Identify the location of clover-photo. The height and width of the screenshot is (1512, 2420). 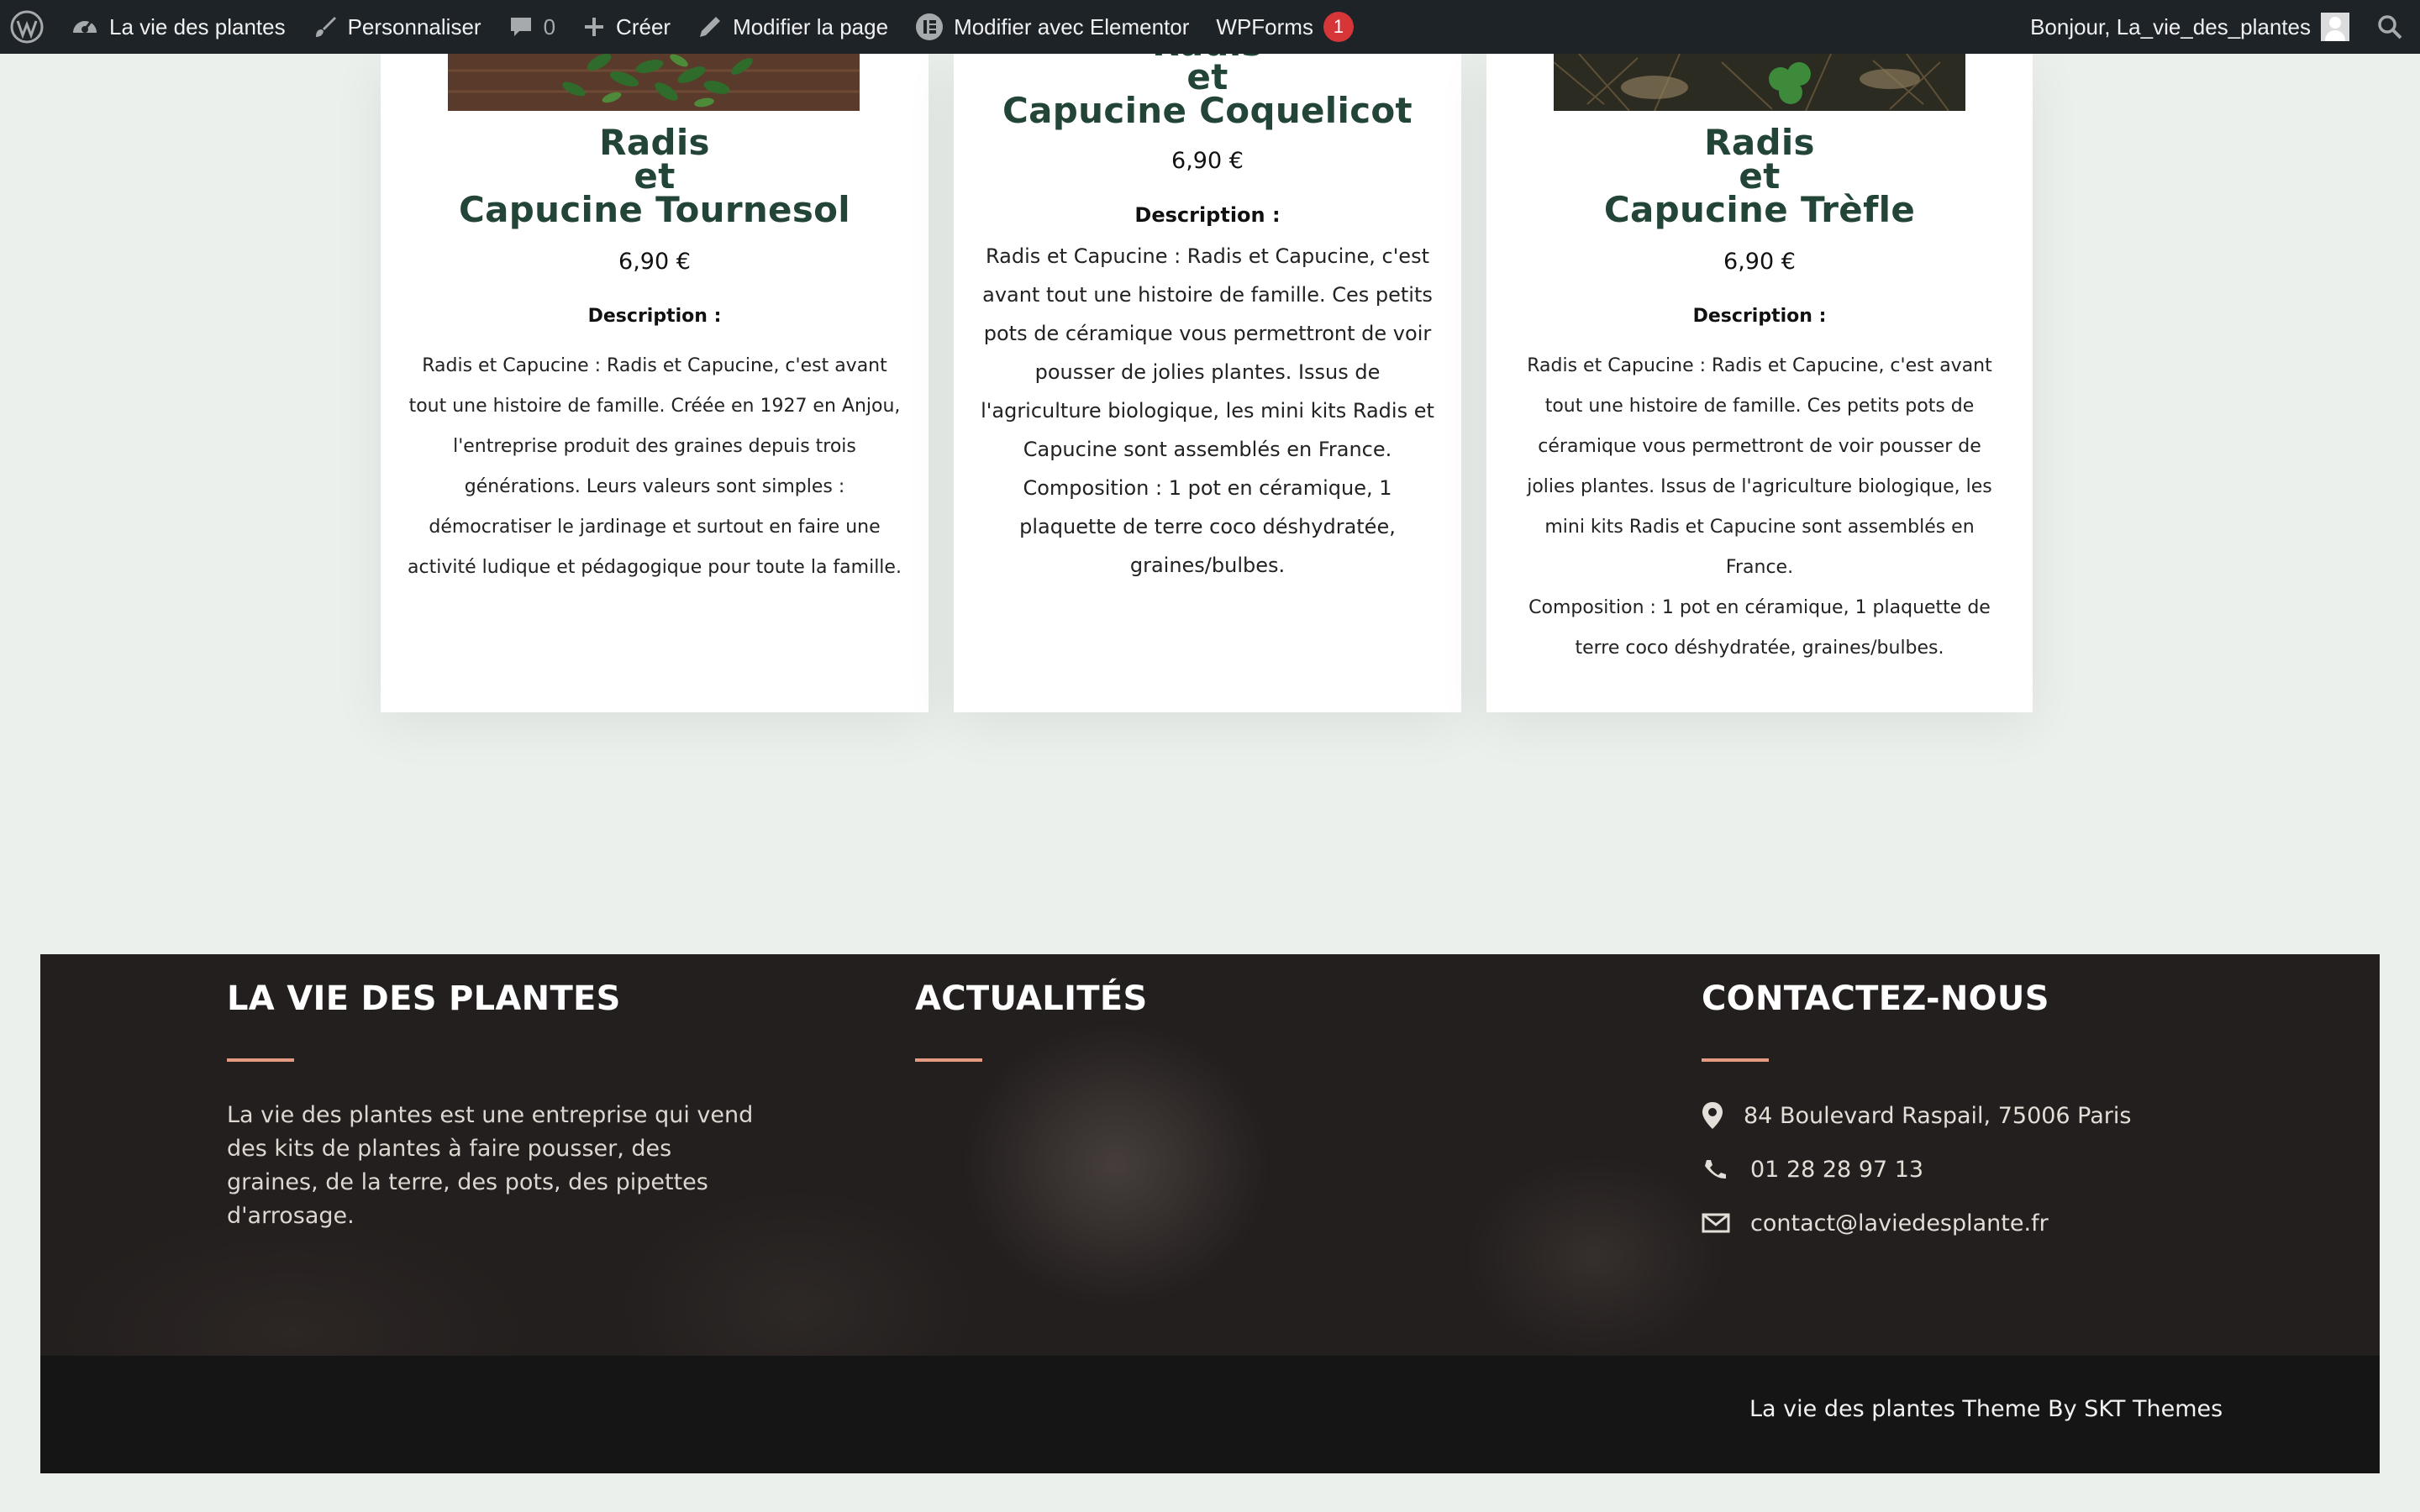
(1759, 83).